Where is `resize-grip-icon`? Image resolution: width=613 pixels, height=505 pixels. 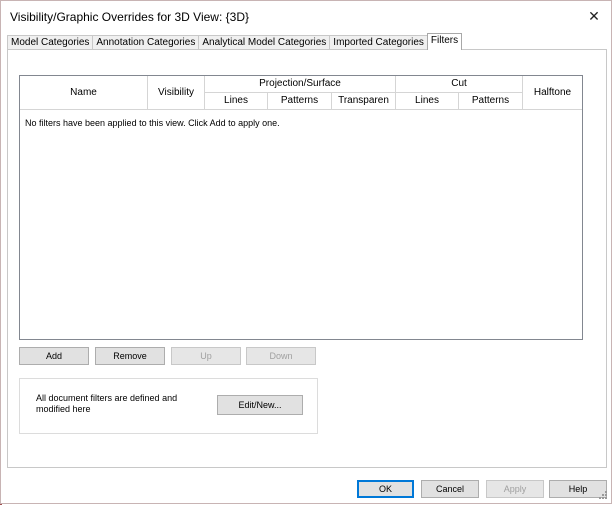 resize-grip-icon is located at coordinates (603, 495).